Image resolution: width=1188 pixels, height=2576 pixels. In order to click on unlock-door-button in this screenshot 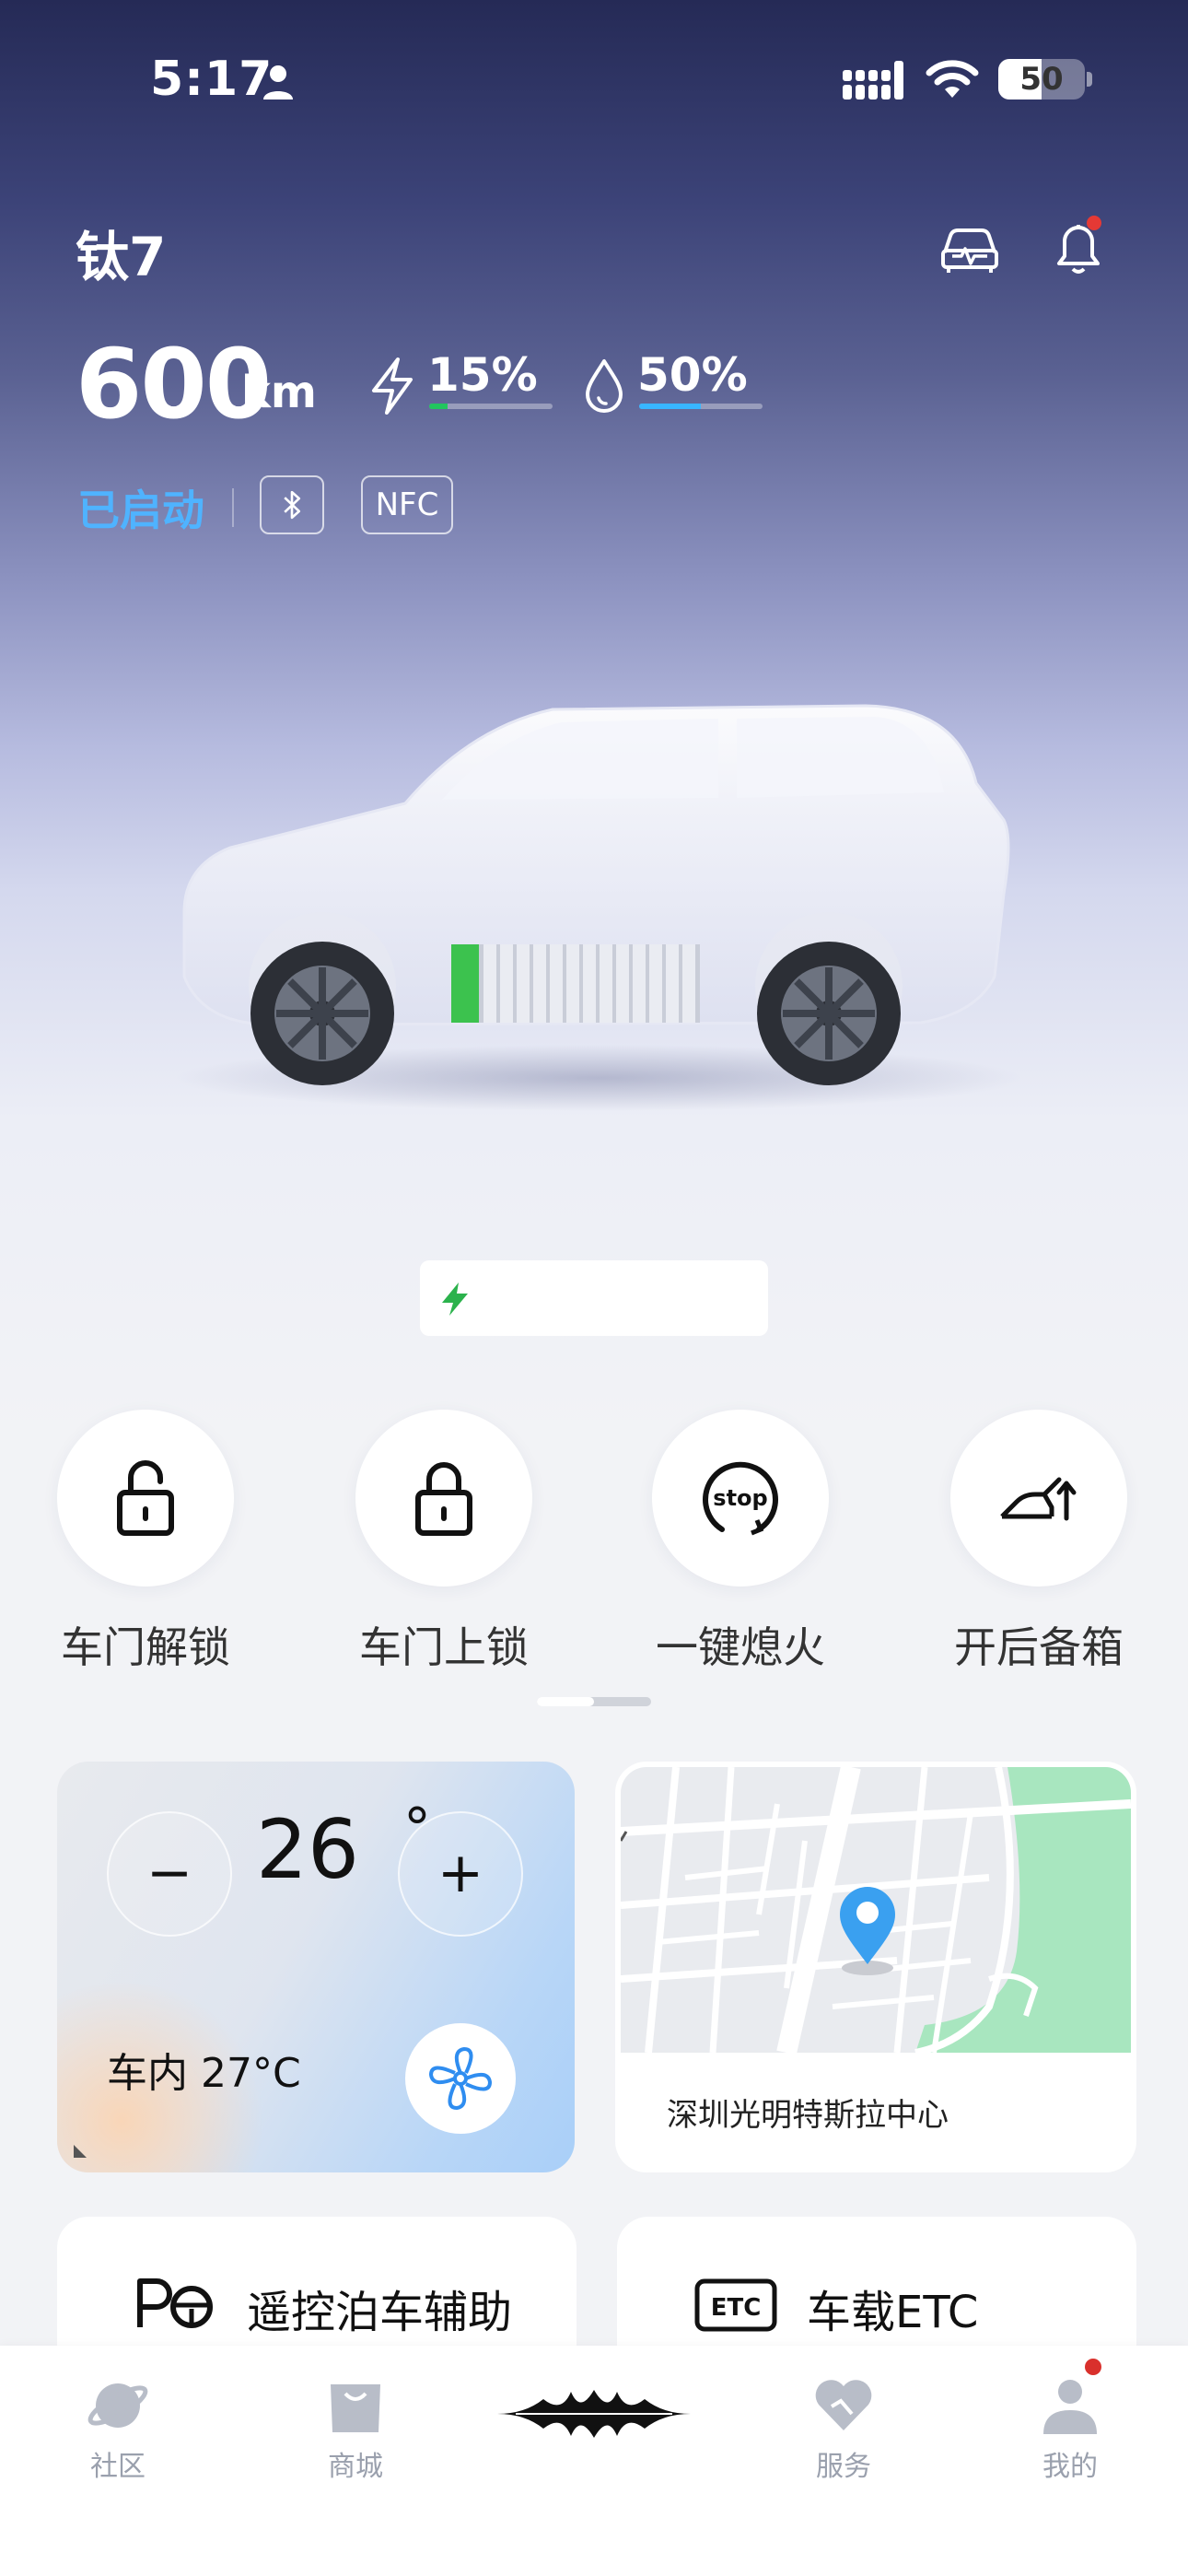, I will do `click(145, 1498)`.